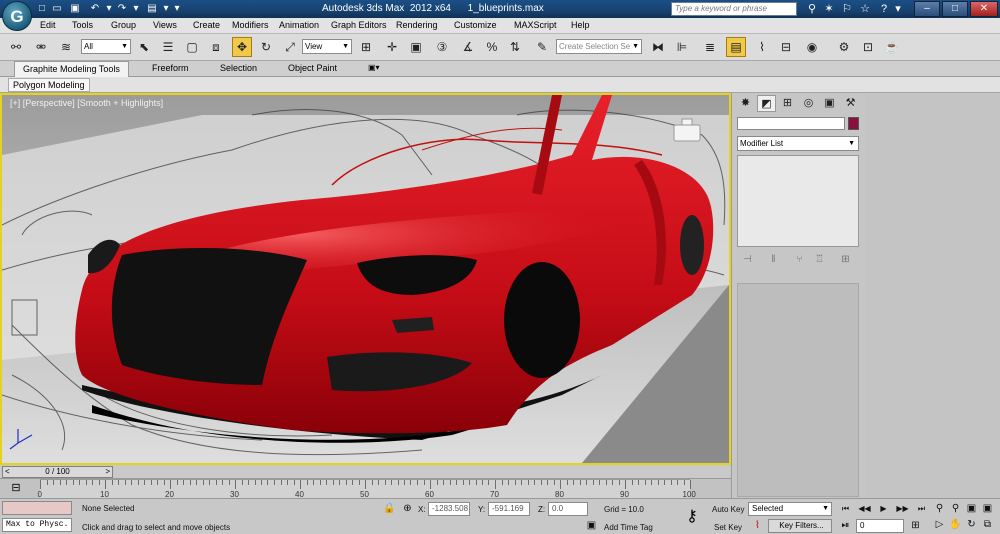 This screenshot has height=534, width=1000. Describe the element at coordinates (542, 47) in the screenshot. I see `edit-named-selection-icon: ✎` at that location.